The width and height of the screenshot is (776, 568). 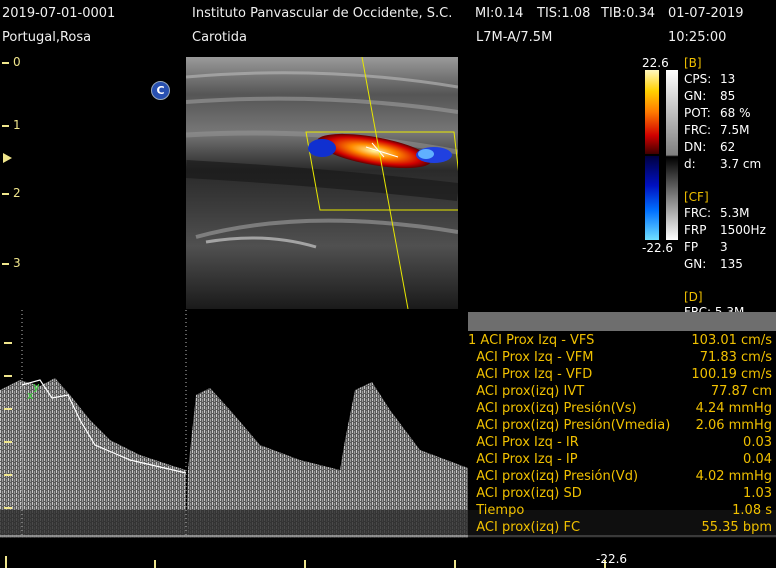 What do you see at coordinates (11, 125) in the screenshot?
I see `depth-tick-1: 1` at bounding box center [11, 125].